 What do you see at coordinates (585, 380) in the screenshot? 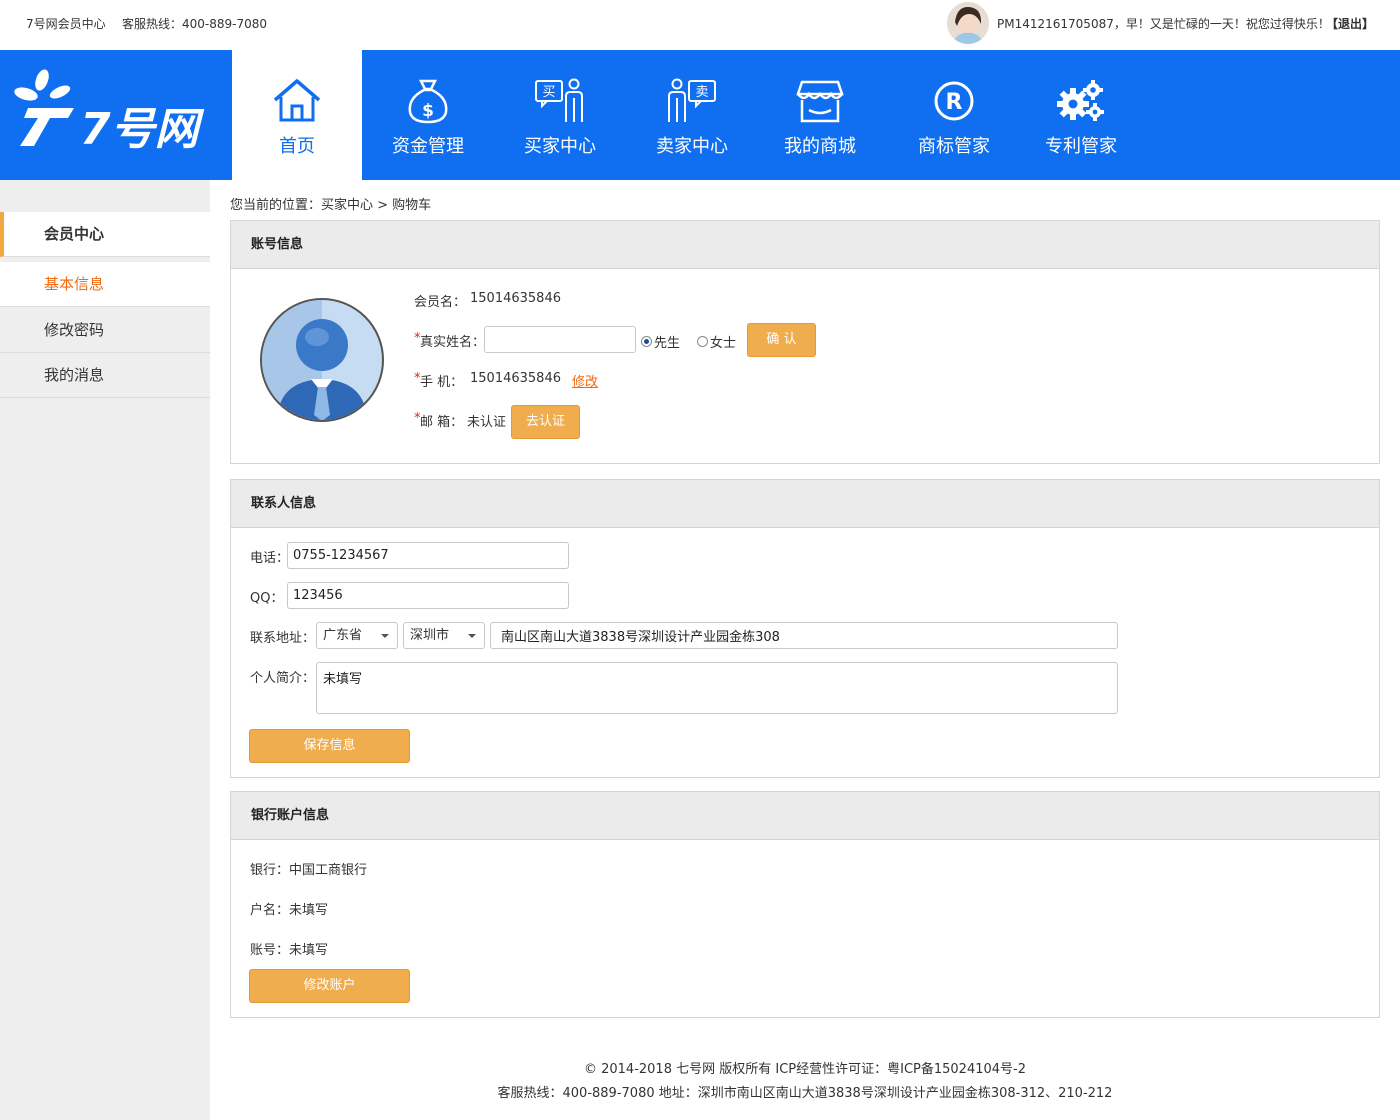
I see `modify-phone-link: 修改` at bounding box center [585, 380].